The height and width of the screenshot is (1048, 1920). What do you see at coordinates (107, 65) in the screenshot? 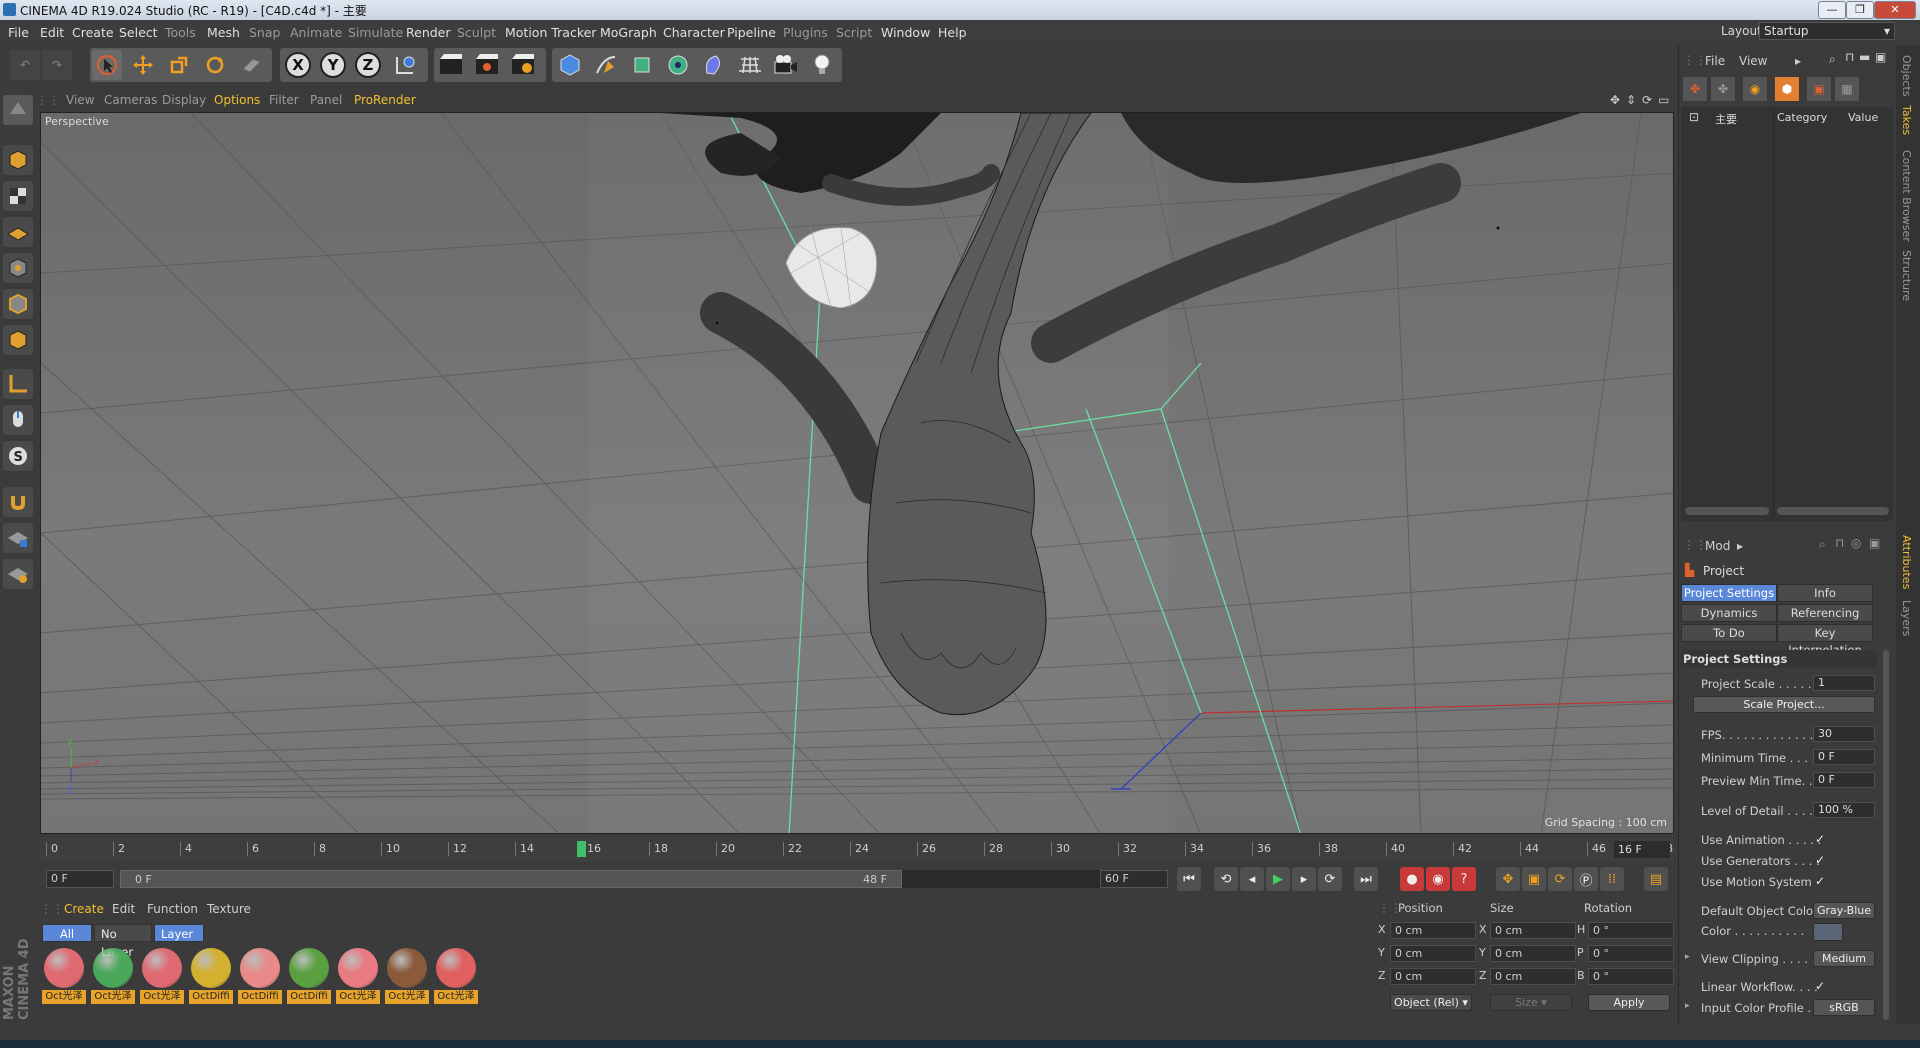
I see `select-tool-icon` at bounding box center [107, 65].